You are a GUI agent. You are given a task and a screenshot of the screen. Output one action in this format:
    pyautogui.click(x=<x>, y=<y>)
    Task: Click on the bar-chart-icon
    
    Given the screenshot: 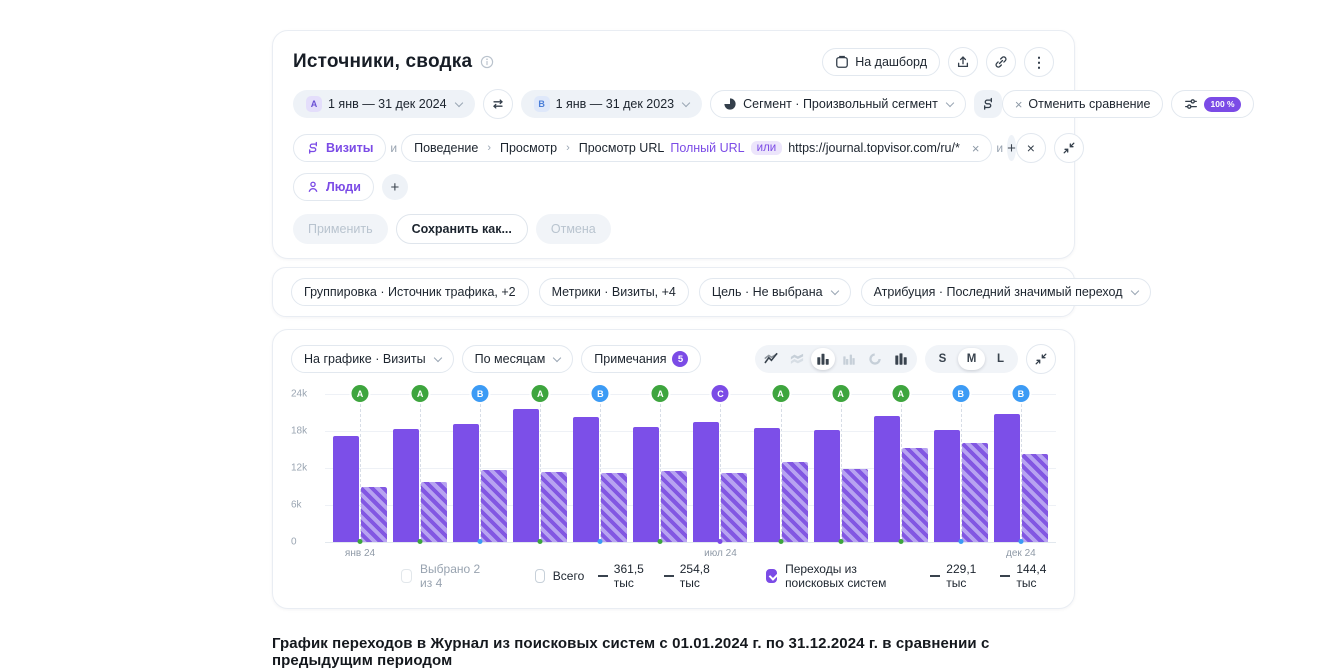 What is the action you would take?
    pyautogui.click(x=823, y=359)
    